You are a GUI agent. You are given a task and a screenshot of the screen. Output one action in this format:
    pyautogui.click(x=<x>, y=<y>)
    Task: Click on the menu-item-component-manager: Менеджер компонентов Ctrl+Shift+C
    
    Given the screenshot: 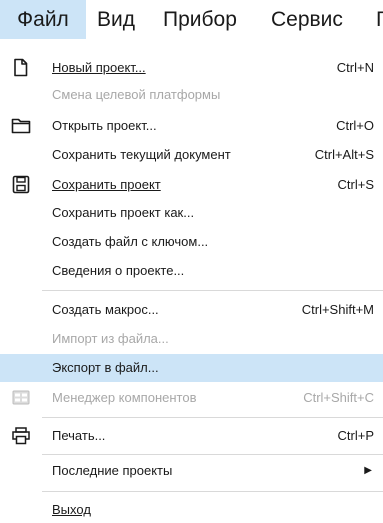 What is the action you would take?
    pyautogui.click(x=191, y=397)
    